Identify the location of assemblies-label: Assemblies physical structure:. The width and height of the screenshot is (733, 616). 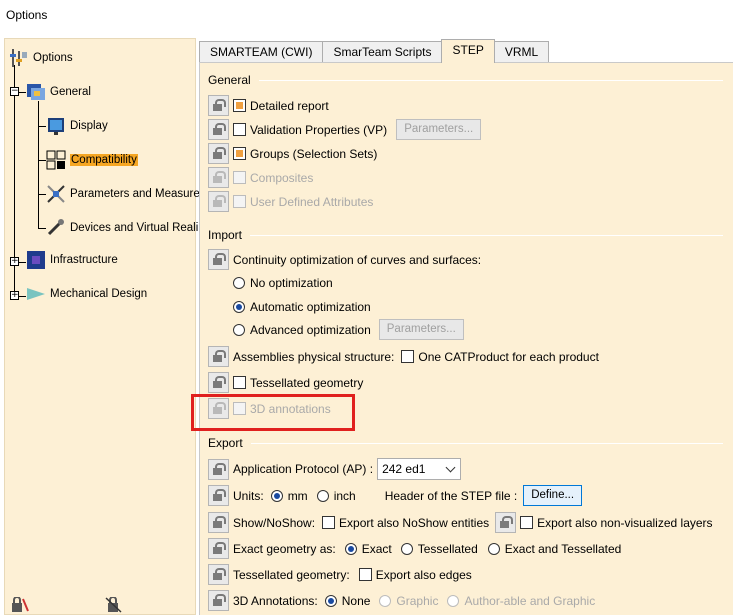
(314, 356).